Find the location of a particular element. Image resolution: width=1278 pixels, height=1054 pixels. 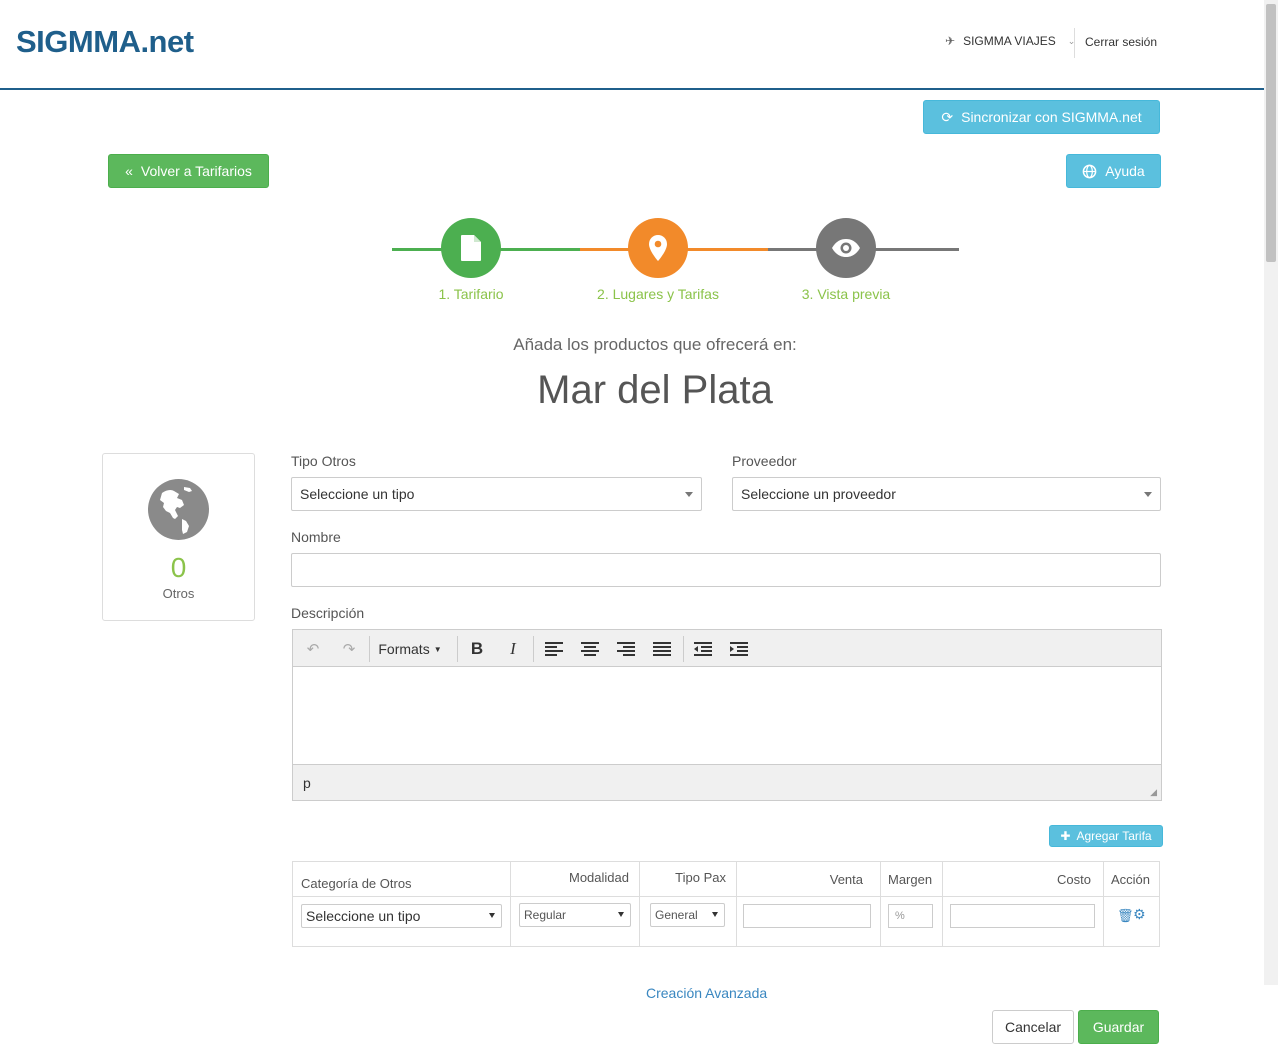

editor-toolbar: ↶ ↷ Formats ▼ B I is located at coordinates (727, 648).